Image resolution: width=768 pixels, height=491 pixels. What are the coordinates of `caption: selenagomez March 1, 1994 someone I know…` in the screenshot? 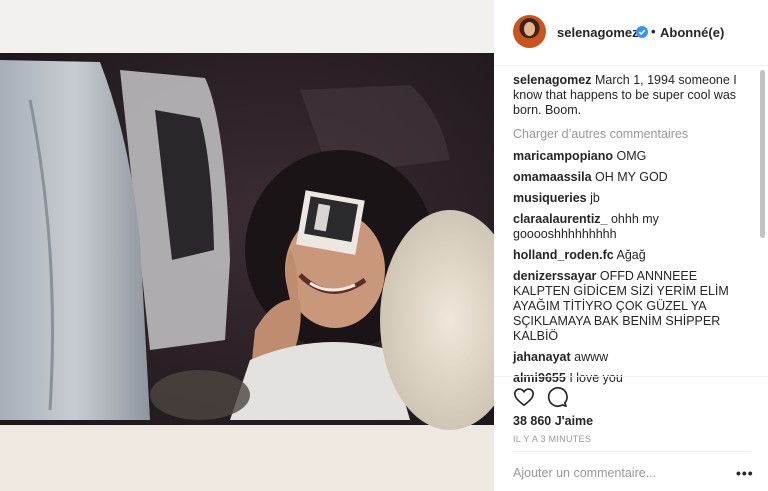 It's located at (632, 95).